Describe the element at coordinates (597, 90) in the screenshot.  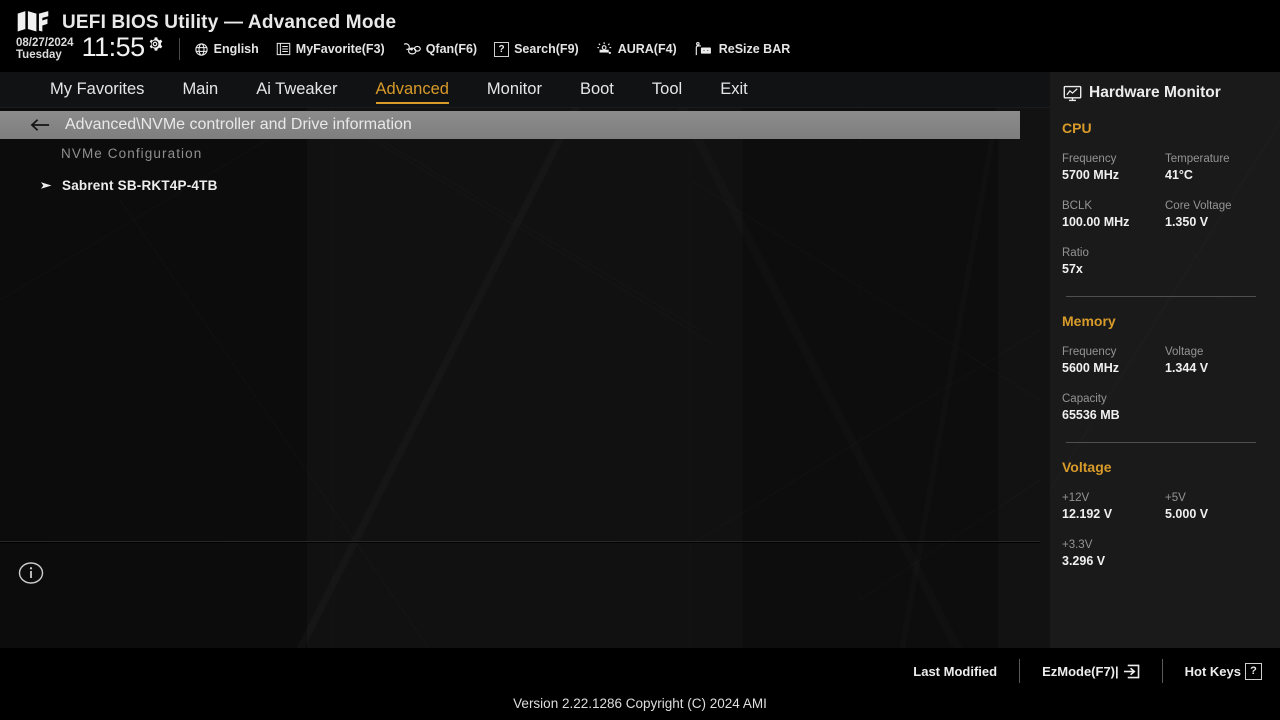
I see `tab-boot: Boot` at that location.